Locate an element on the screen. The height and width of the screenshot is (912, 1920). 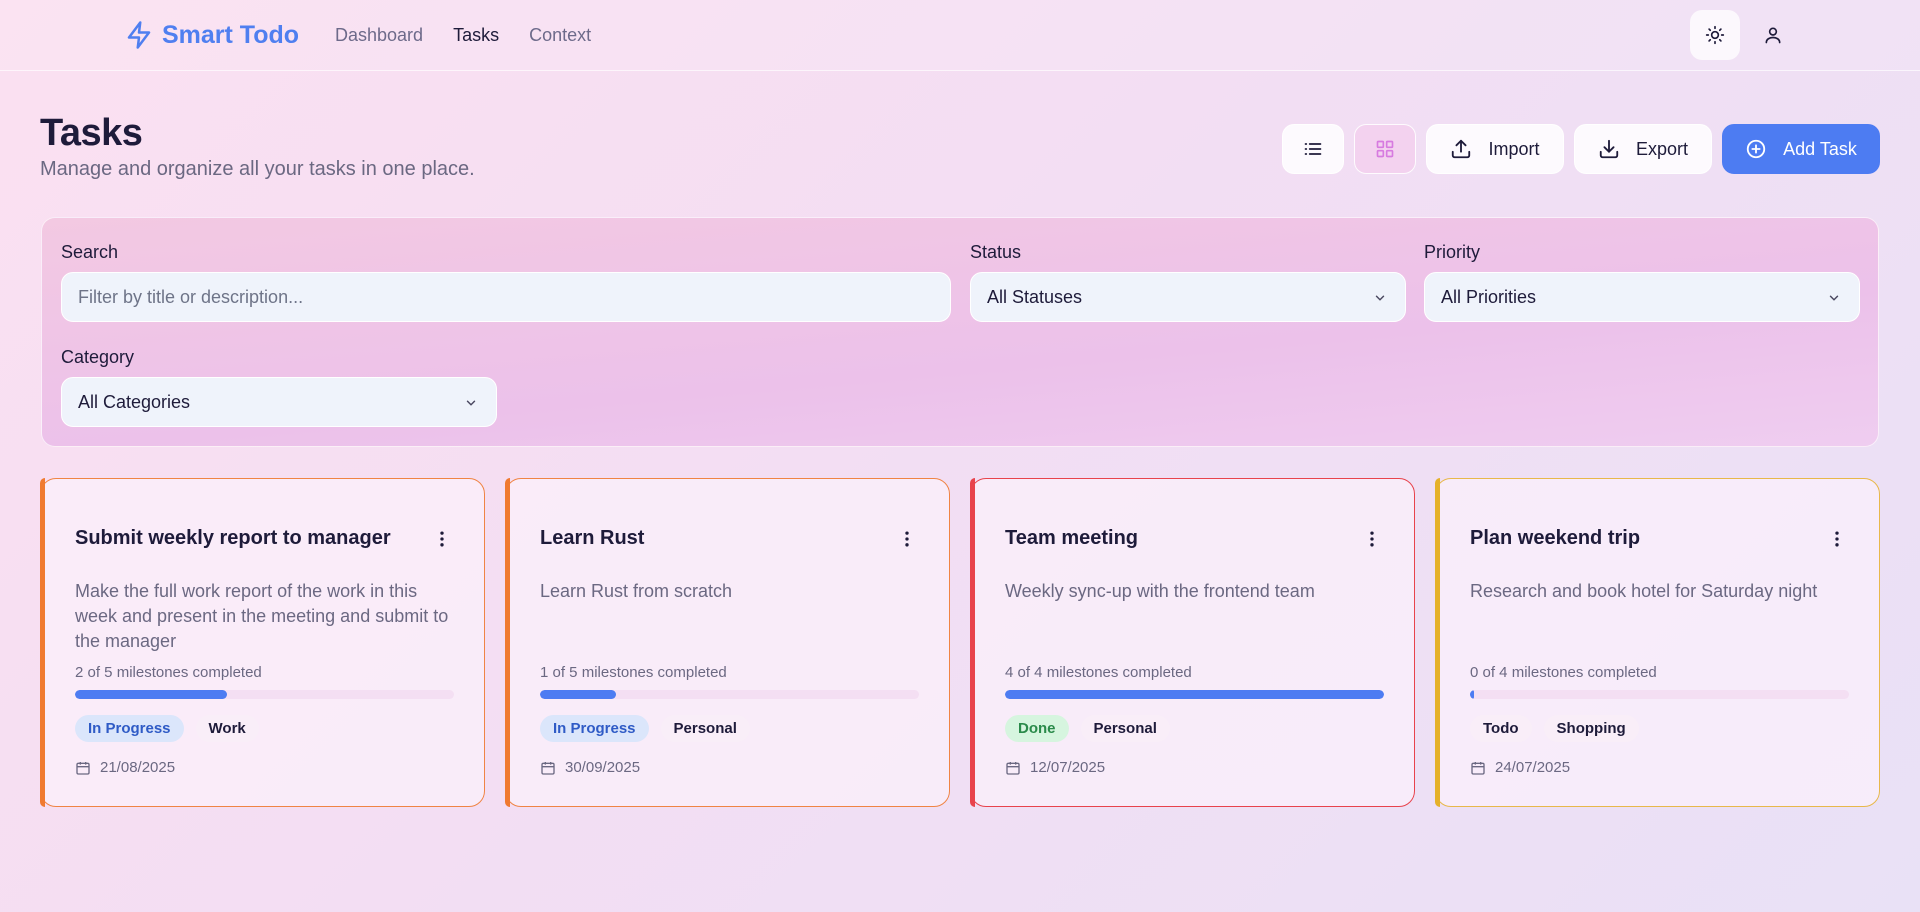
milestones-text: 0 of 4 milestones completed is located at coordinates (1563, 672).